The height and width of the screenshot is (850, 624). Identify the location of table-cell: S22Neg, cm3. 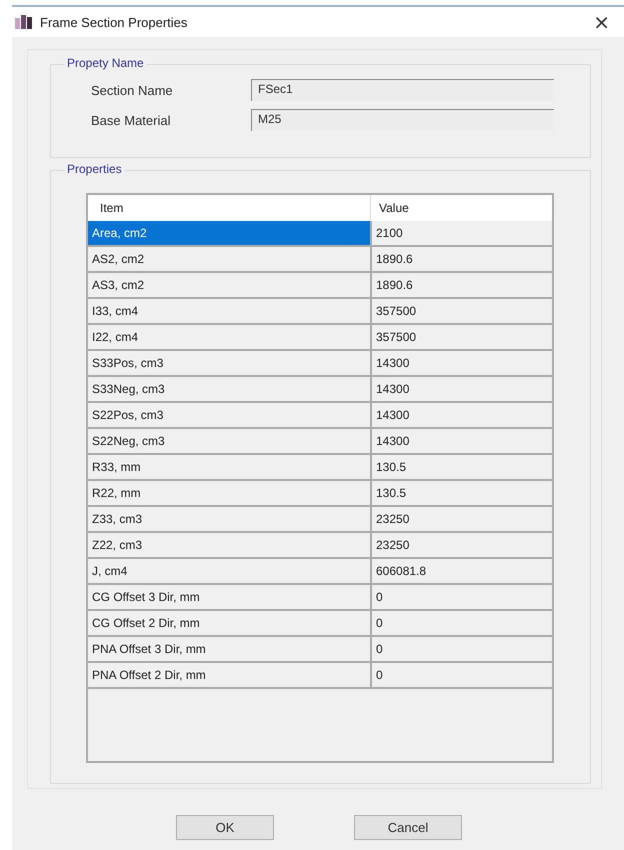
(229, 442).